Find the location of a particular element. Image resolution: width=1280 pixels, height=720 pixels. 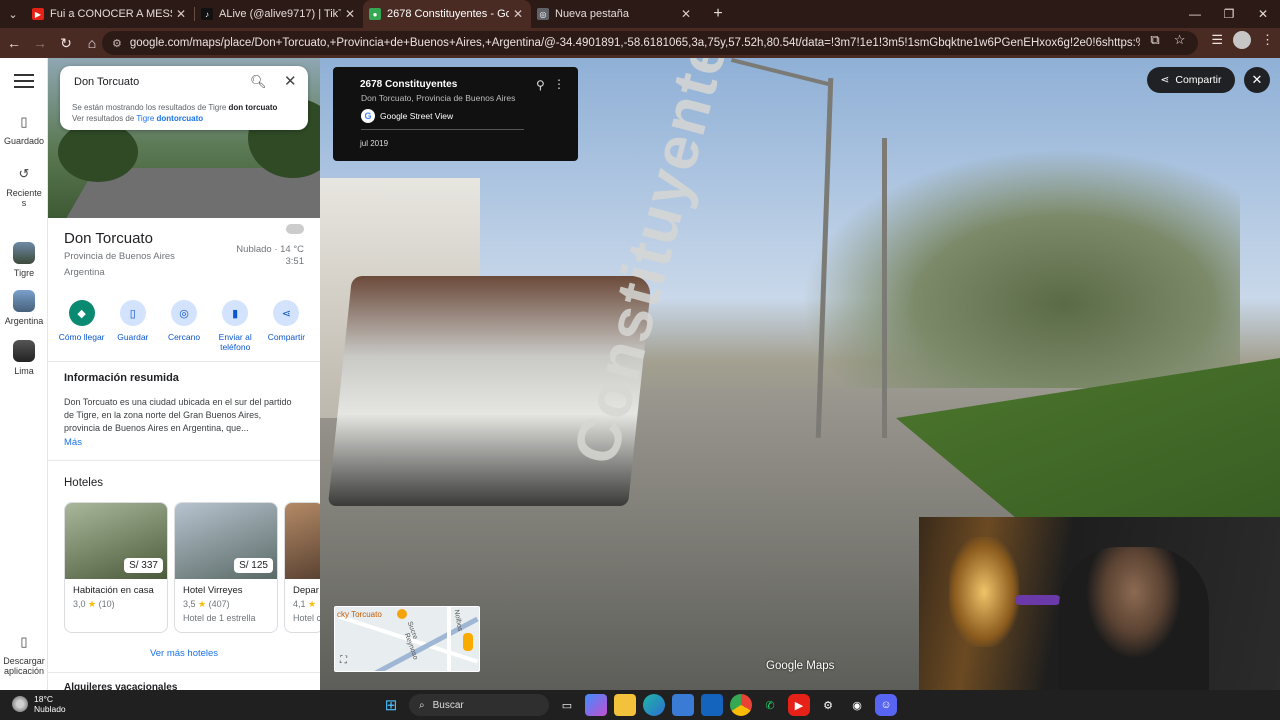

rail-item-recent-place: Argentina is located at coordinates (24, 308).